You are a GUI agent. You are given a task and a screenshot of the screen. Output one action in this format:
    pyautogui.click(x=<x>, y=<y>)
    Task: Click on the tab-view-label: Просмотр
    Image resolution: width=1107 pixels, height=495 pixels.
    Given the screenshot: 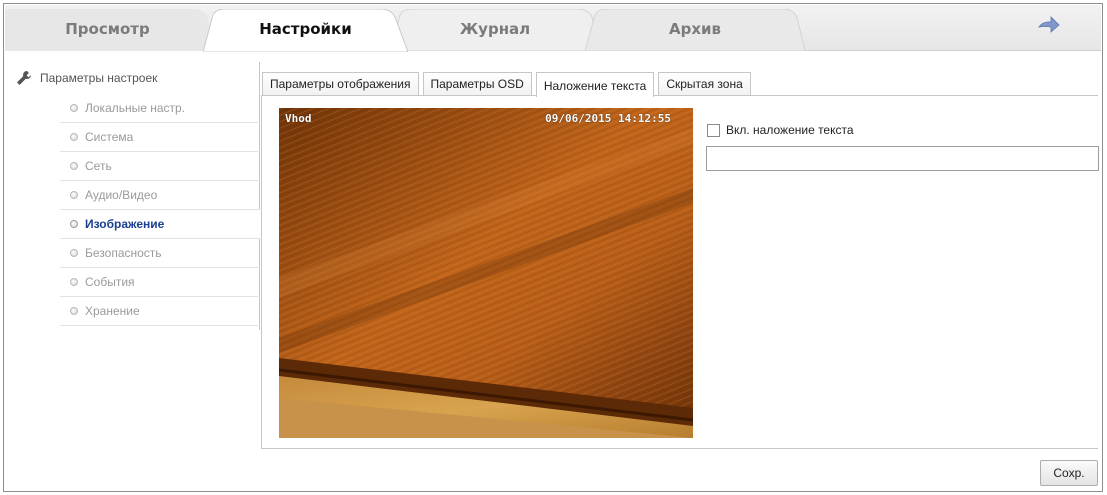 What is the action you would take?
    pyautogui.click(x=107, y=29)
    